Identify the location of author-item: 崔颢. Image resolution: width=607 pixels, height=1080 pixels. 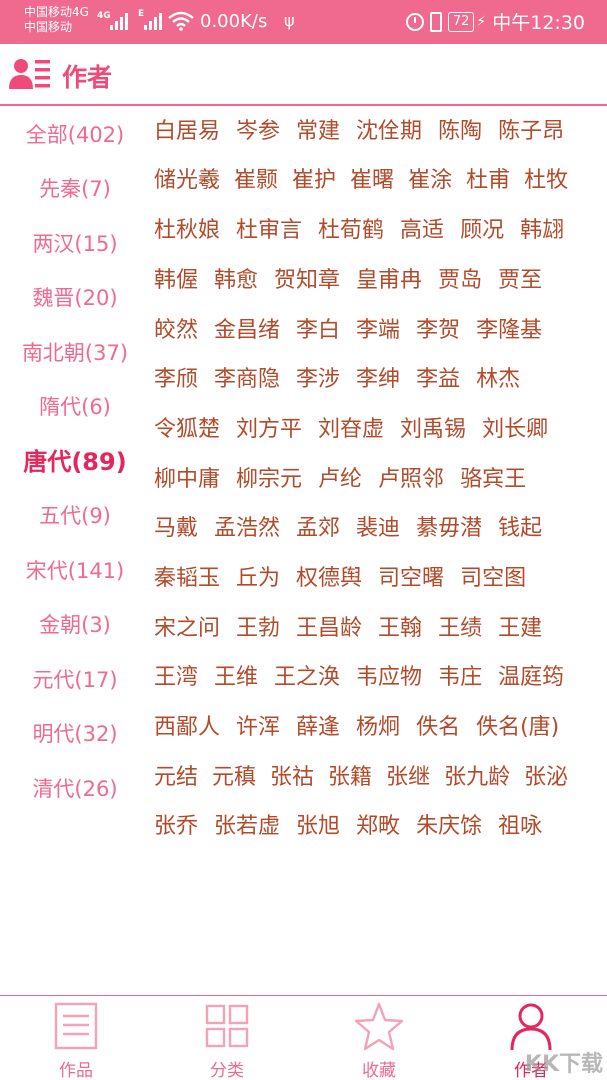
(256, 181).